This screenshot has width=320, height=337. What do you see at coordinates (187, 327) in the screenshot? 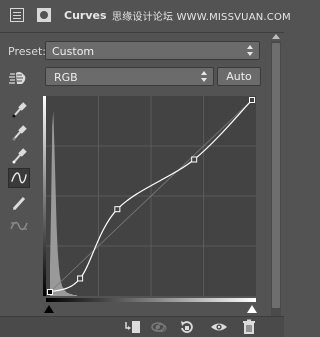
I see `reset-icon` at bounding box center [187, 327].